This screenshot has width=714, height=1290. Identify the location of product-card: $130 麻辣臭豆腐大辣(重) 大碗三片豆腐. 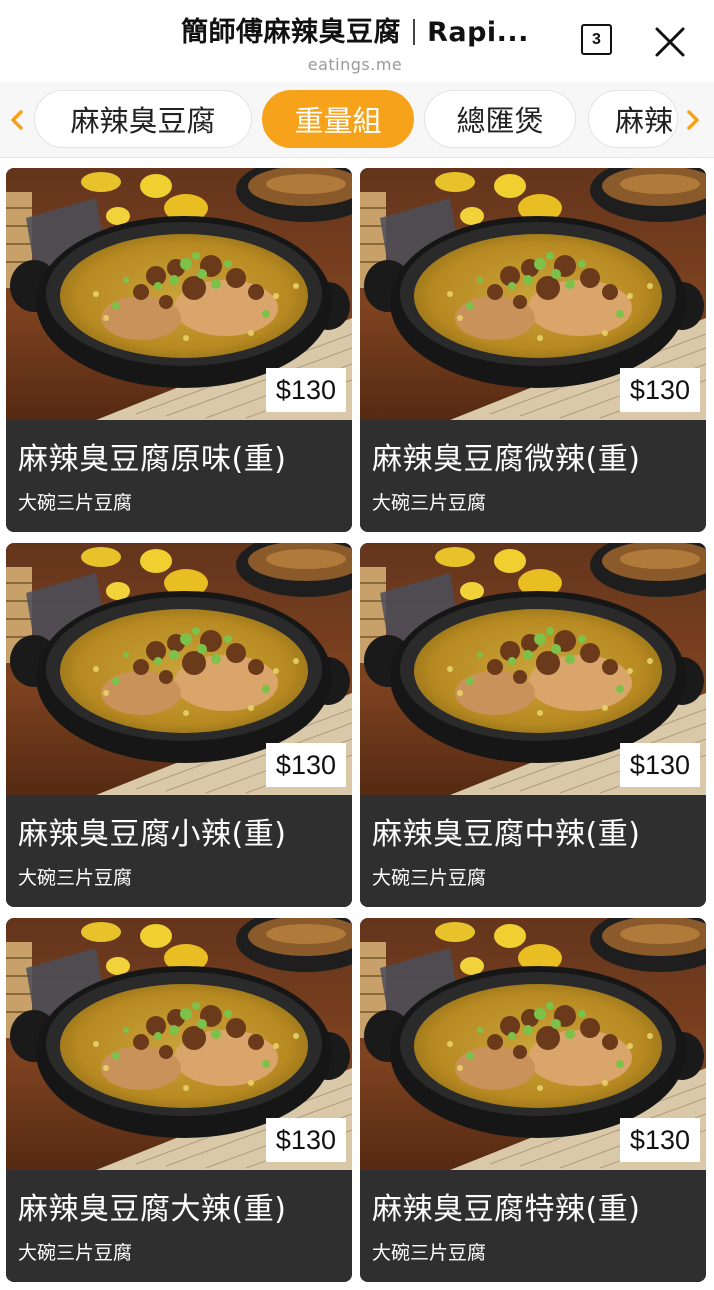
(179, 1100).